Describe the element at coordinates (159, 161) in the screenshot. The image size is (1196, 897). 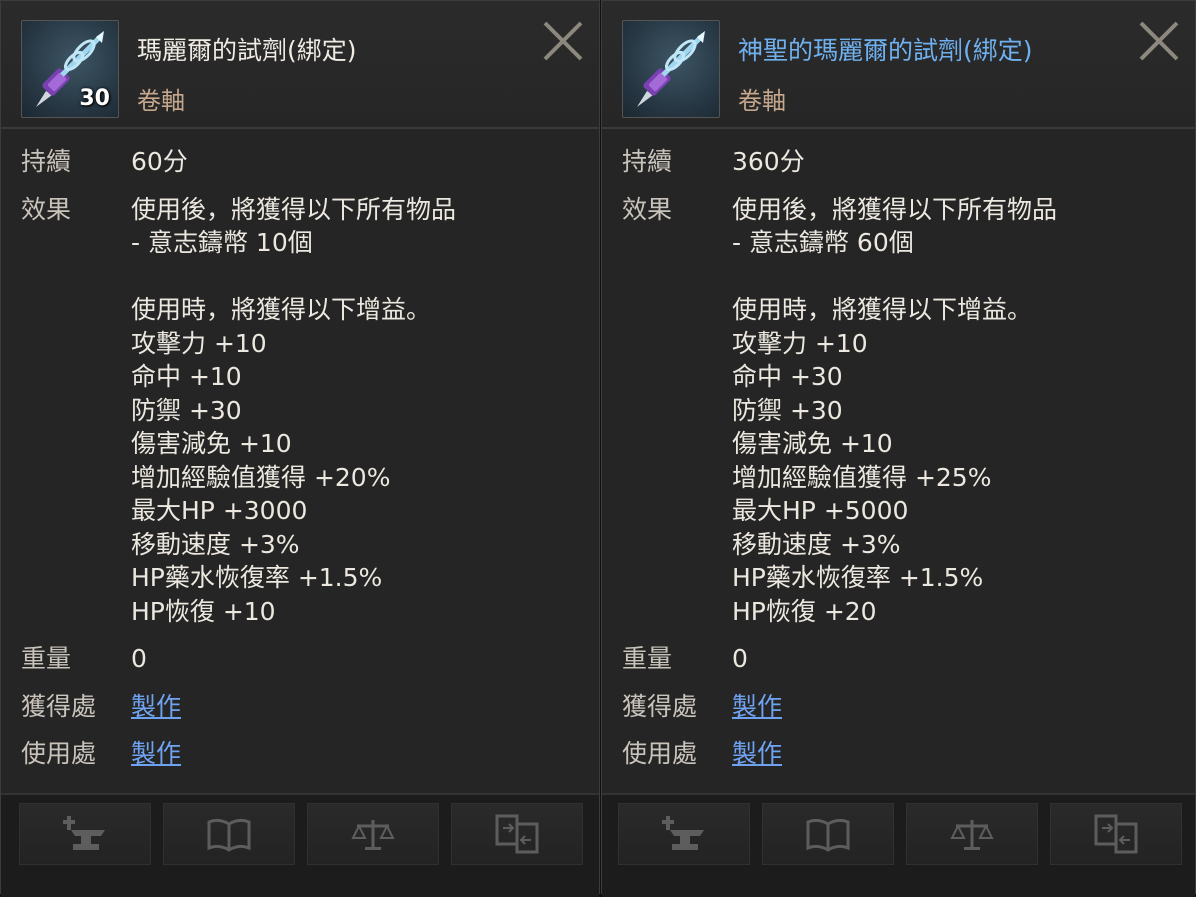
I see `duration-value: 60分` at that location.